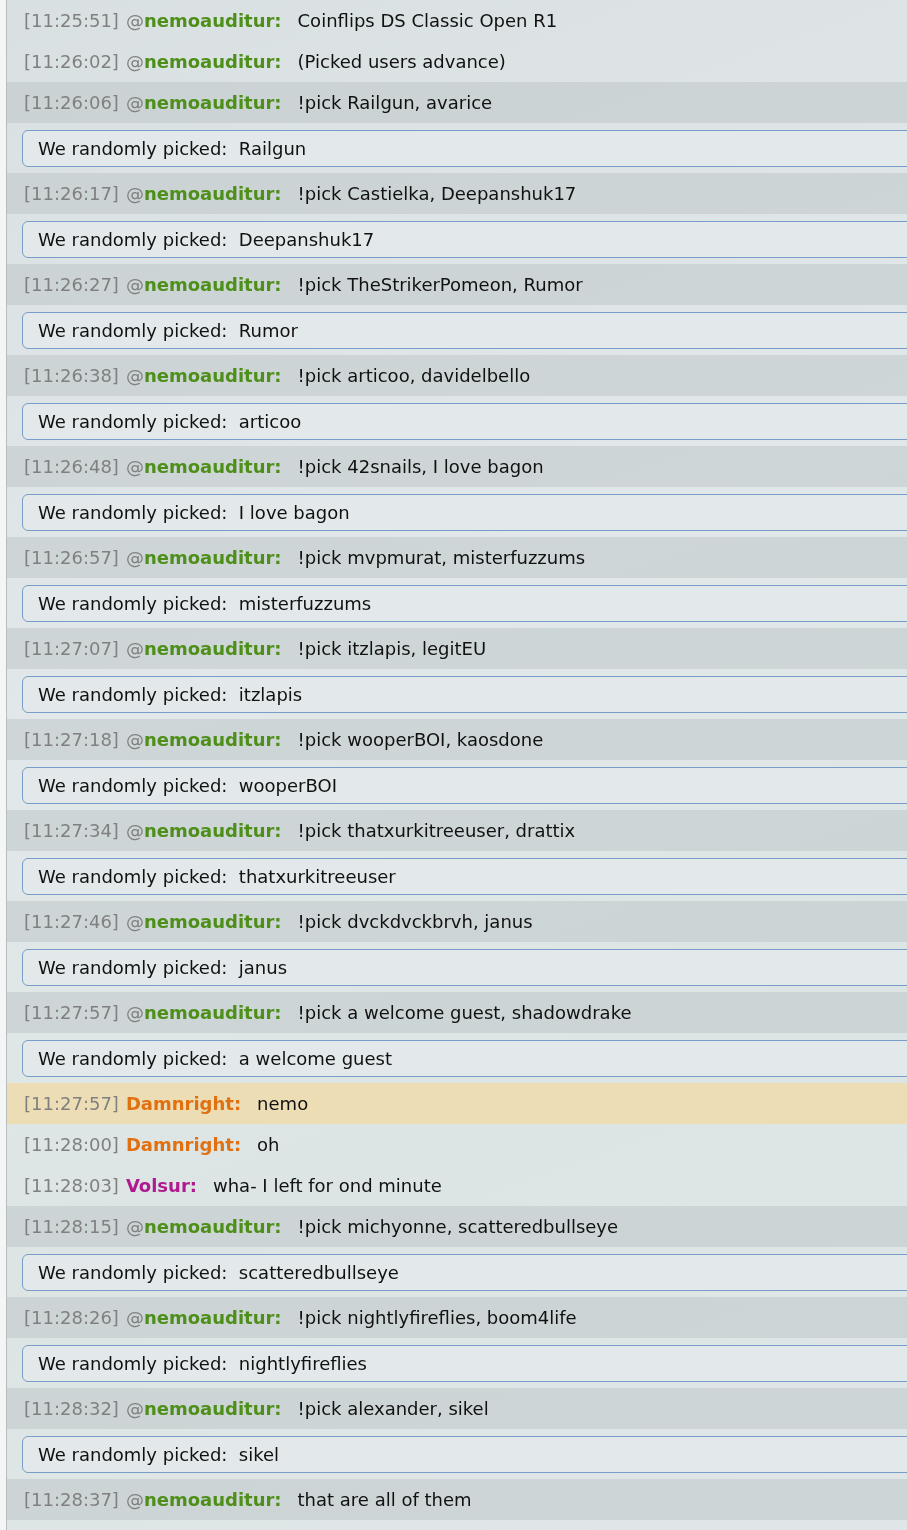  What do you see at coordinates (71, 61) in the screenshot?
I see `timestamp: [11:26:02]` at bounding box center [71, 61].